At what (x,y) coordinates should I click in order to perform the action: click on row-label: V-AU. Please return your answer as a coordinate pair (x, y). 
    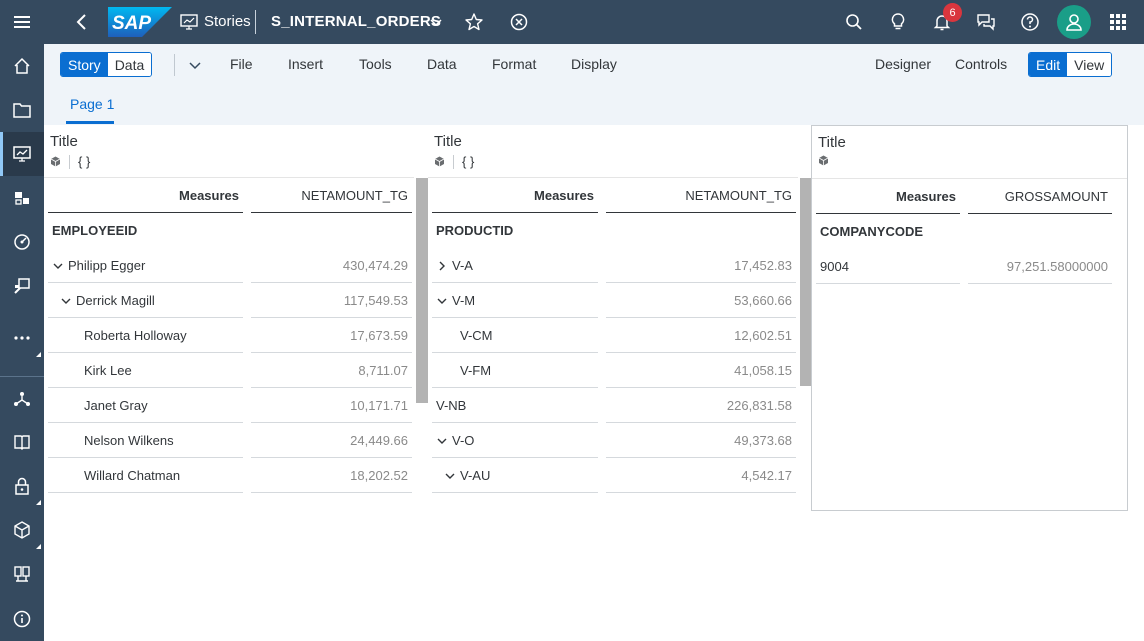
    Looking at the image, I should click on (515, 475).